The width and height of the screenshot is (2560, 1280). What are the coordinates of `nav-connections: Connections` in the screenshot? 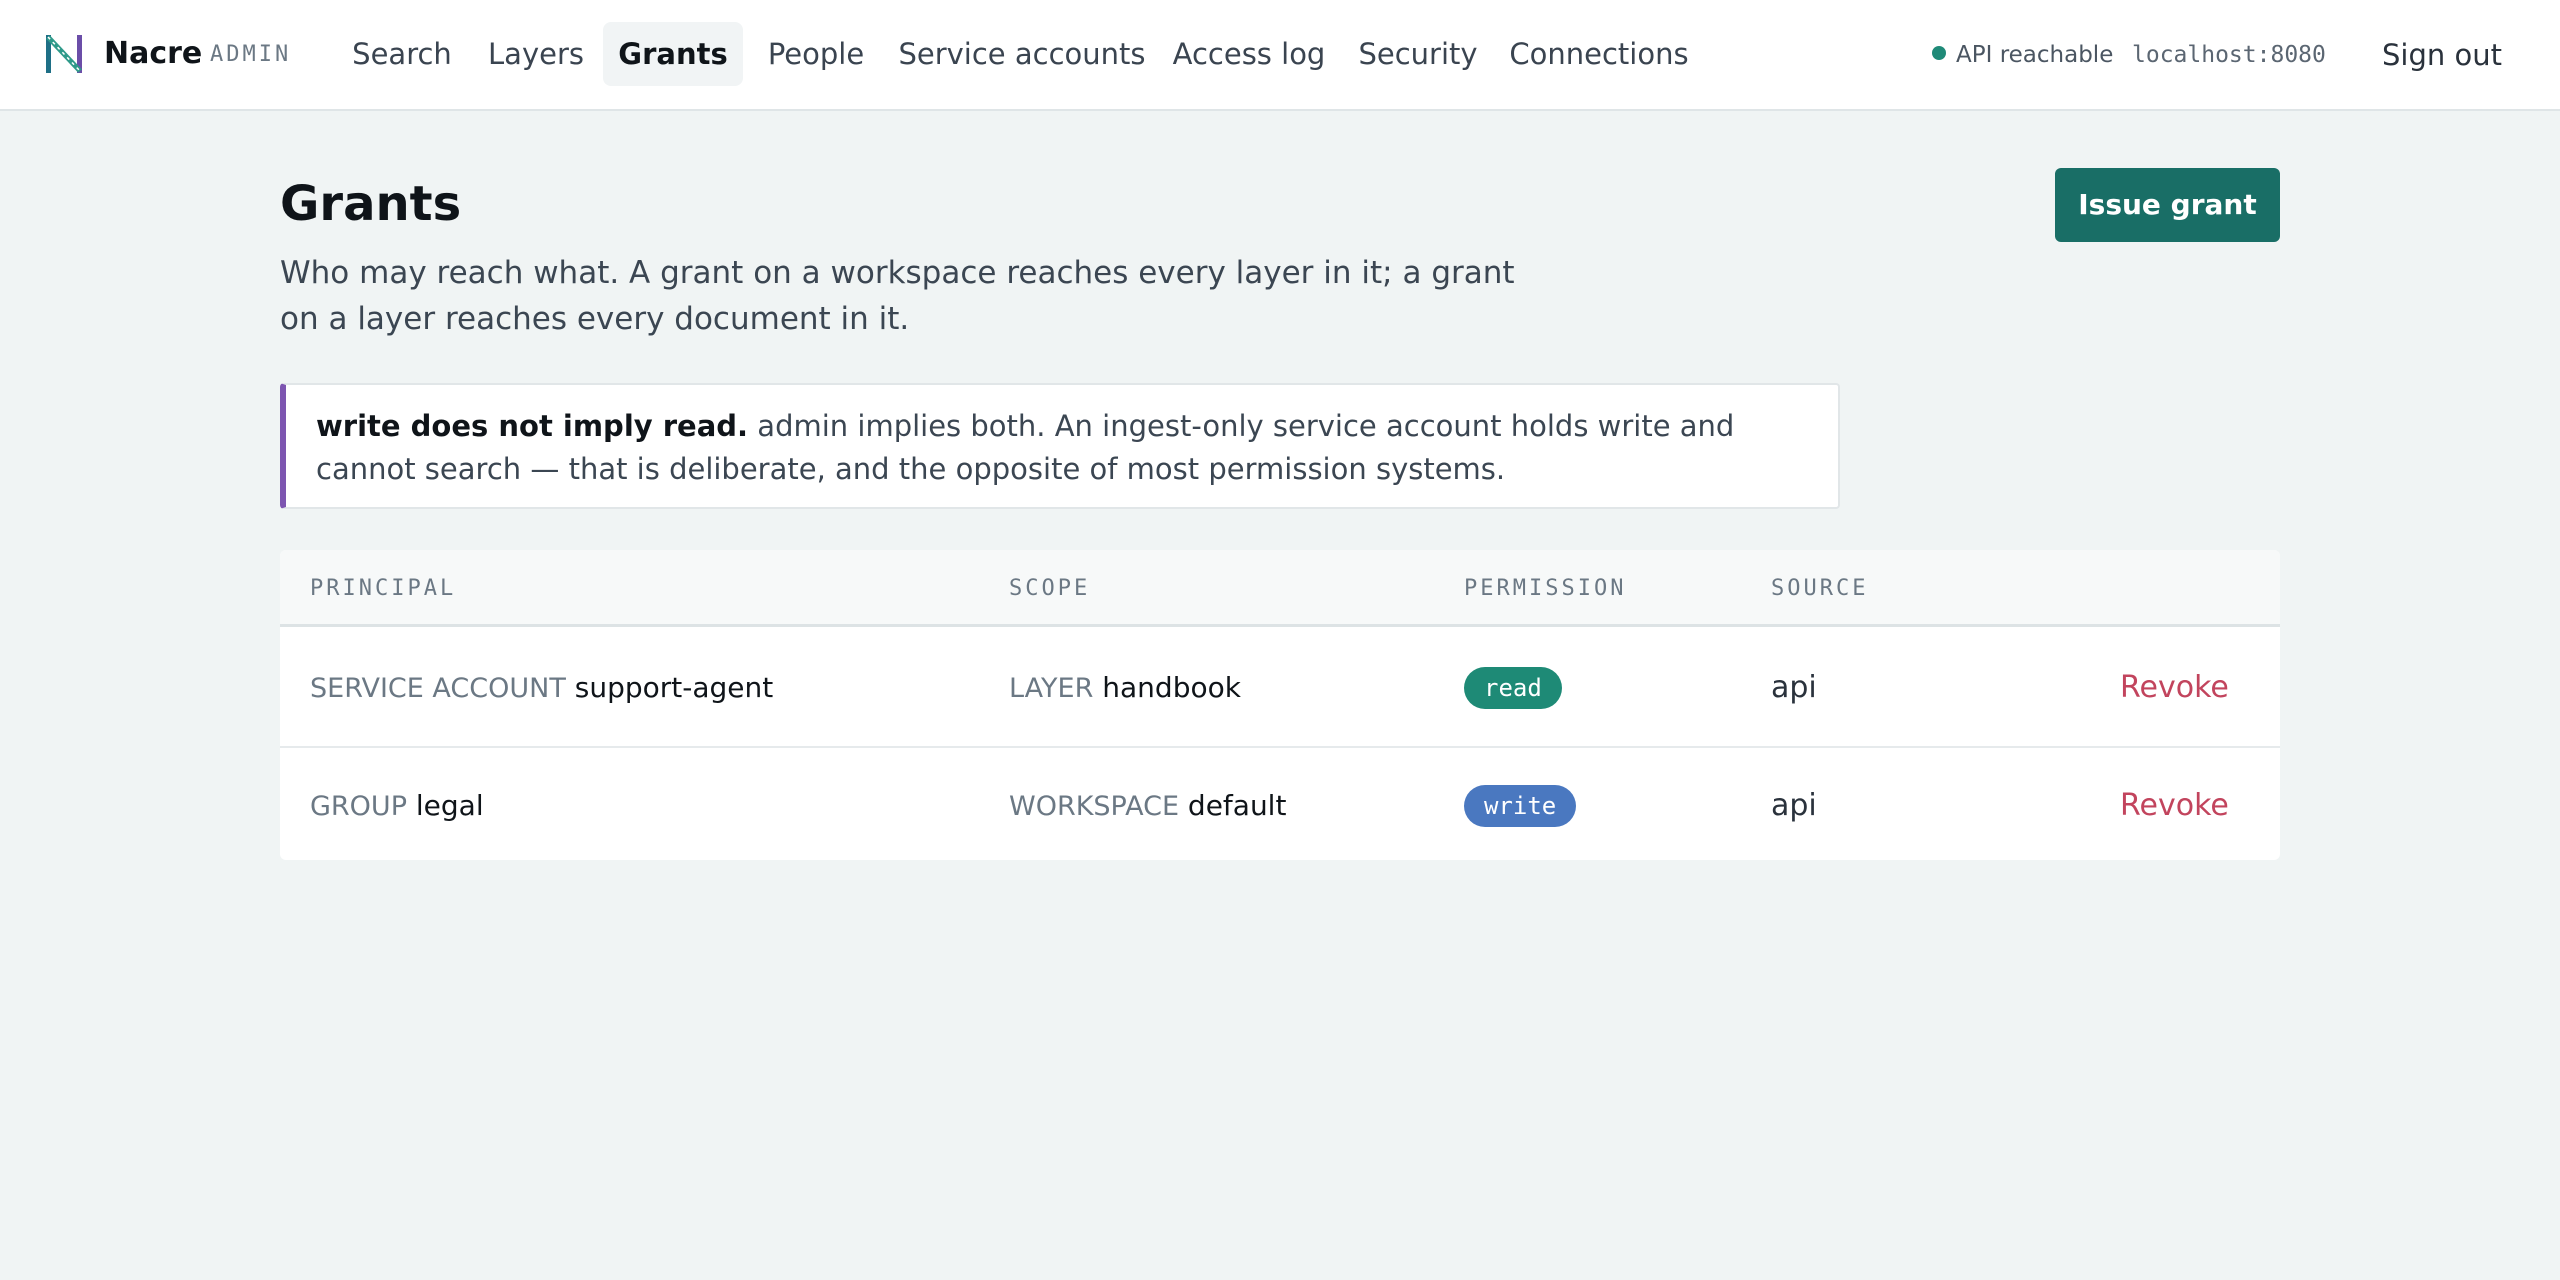 It's located at (1599, 54).